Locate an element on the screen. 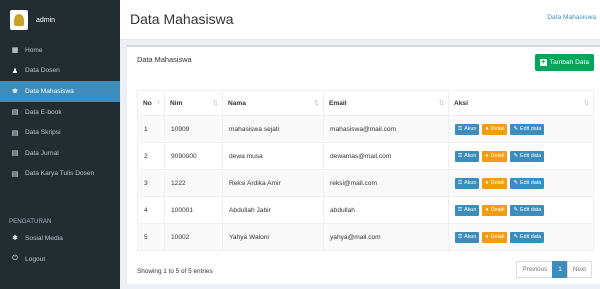 This screenshot has height=289, width=600. column-header-aksi: Aksi ⇅ is located at coordinates (521, 103).